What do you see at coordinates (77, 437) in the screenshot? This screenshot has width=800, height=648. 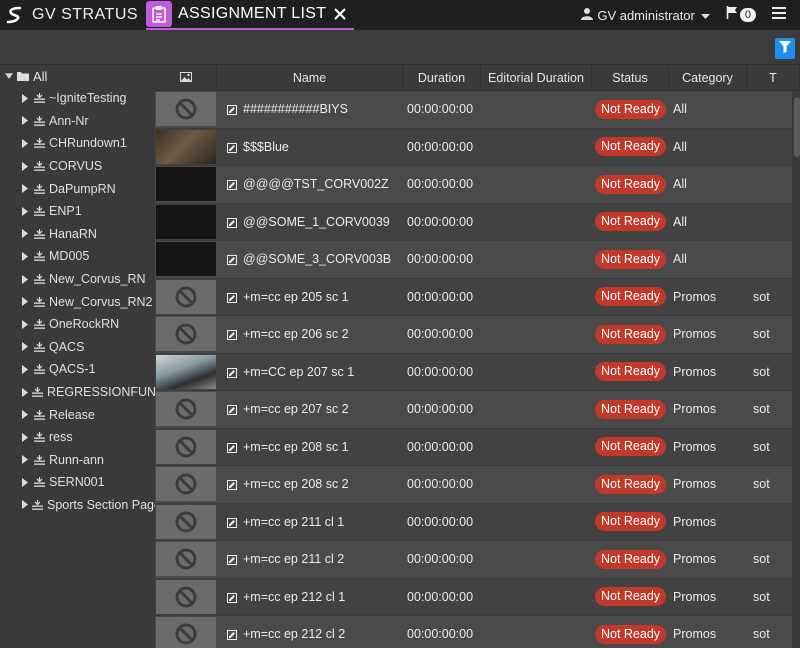 I see `sidebar-tree-item: ress` at bounding box center [77, 437].